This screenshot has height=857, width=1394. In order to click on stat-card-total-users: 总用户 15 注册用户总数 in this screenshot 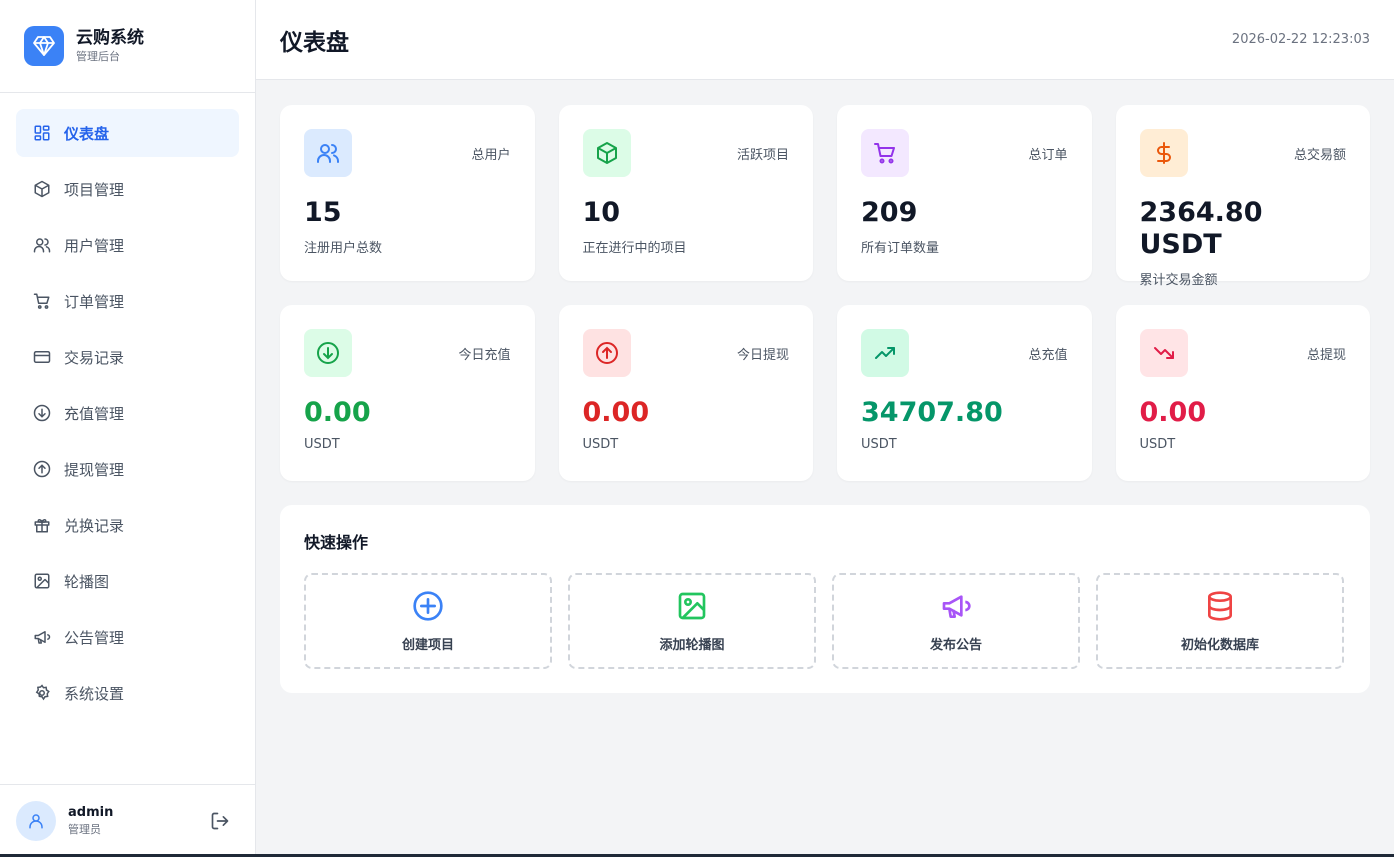, I will do `click(407, 193)`.